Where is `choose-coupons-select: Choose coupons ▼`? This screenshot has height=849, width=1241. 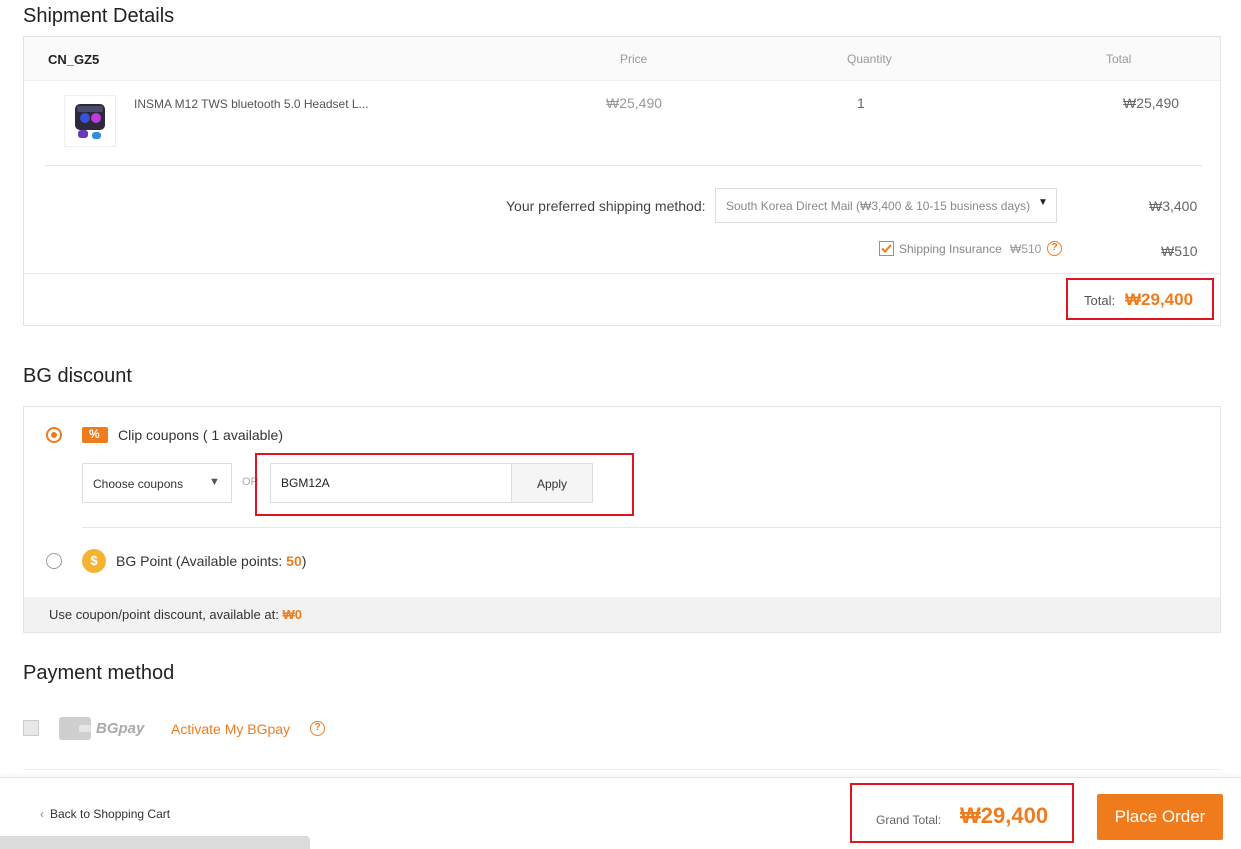 choose-coupons-select: Choose coupons ▼ is located at coordinates (157, 483).